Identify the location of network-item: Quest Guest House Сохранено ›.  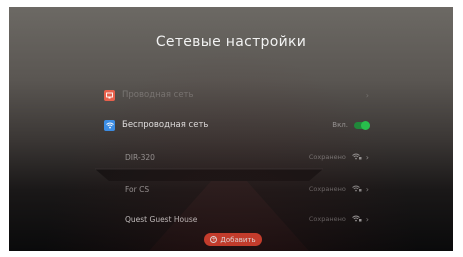
(247, 219).